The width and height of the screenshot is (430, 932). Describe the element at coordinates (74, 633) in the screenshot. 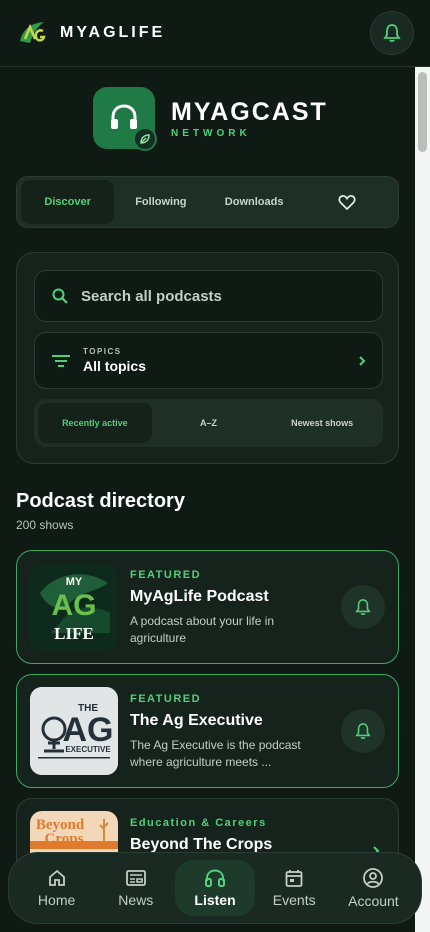

I see `svg-text: LIFE` at that location.